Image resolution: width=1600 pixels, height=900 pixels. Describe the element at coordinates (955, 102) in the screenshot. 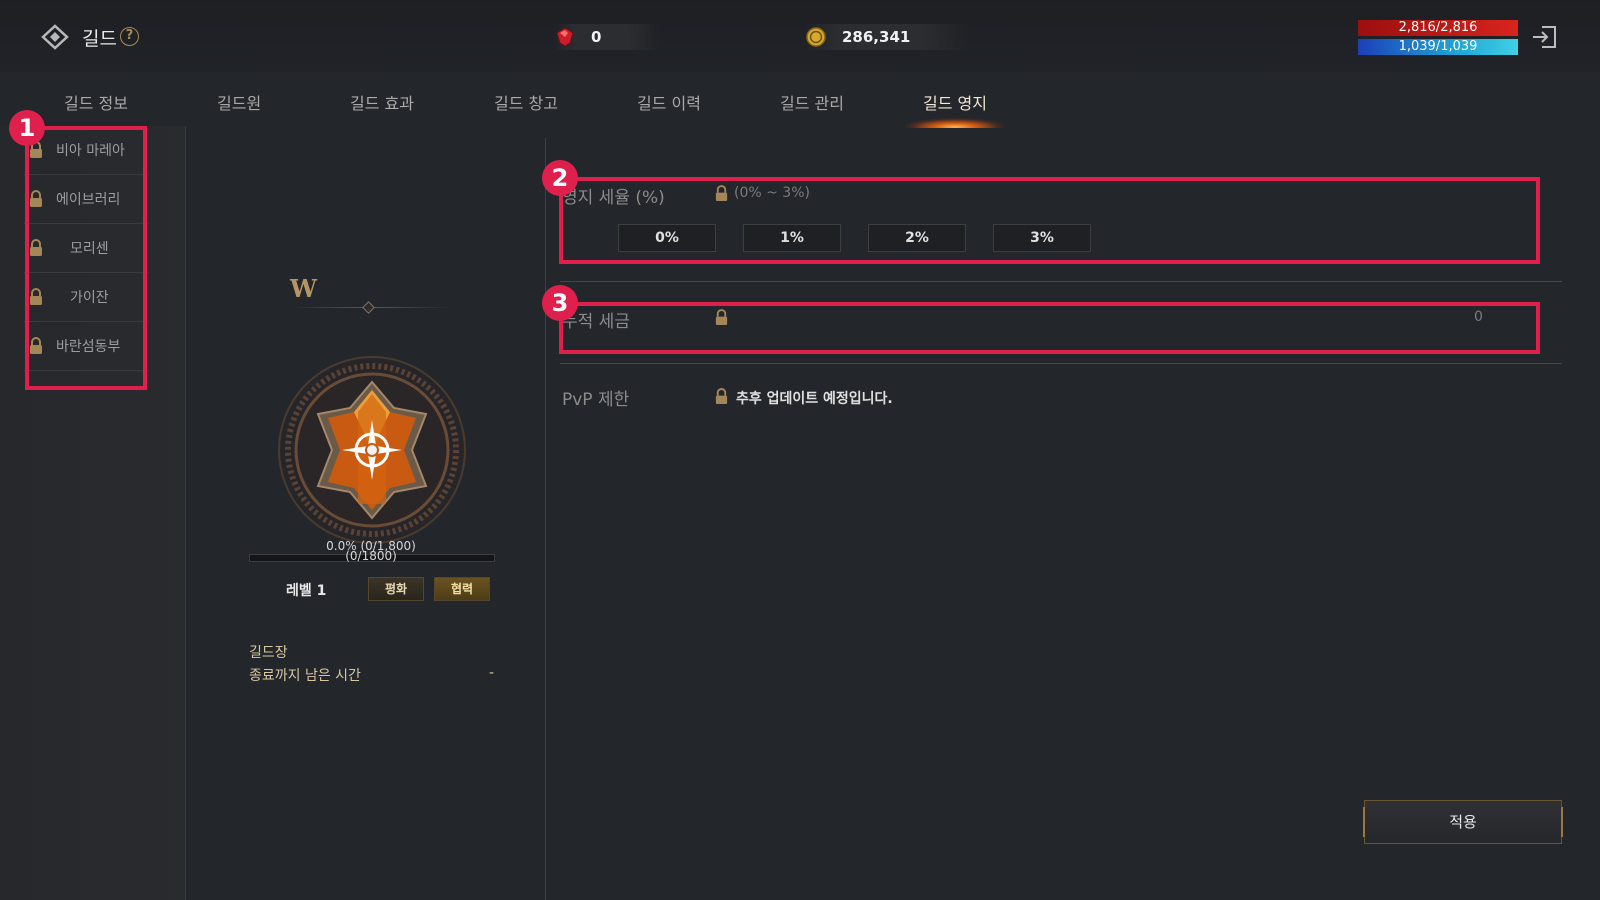

I see `tab-guild-territory: 길드 영지` at that location.